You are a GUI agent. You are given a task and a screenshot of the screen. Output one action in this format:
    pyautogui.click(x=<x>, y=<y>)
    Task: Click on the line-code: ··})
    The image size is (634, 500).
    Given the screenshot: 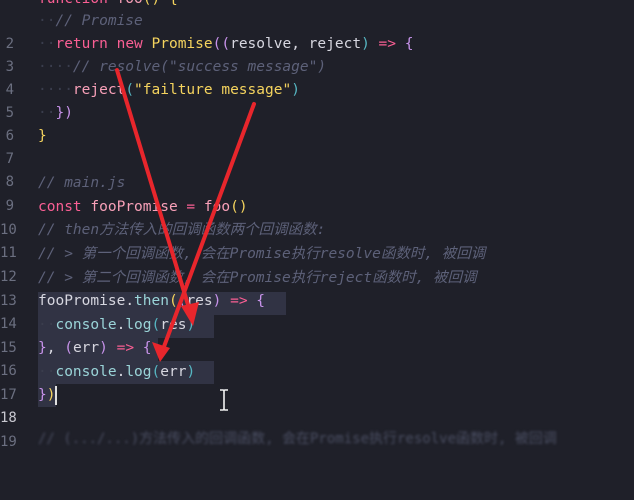 What is the action you would take?
    pyautogui.click(x=55, y=113)
    